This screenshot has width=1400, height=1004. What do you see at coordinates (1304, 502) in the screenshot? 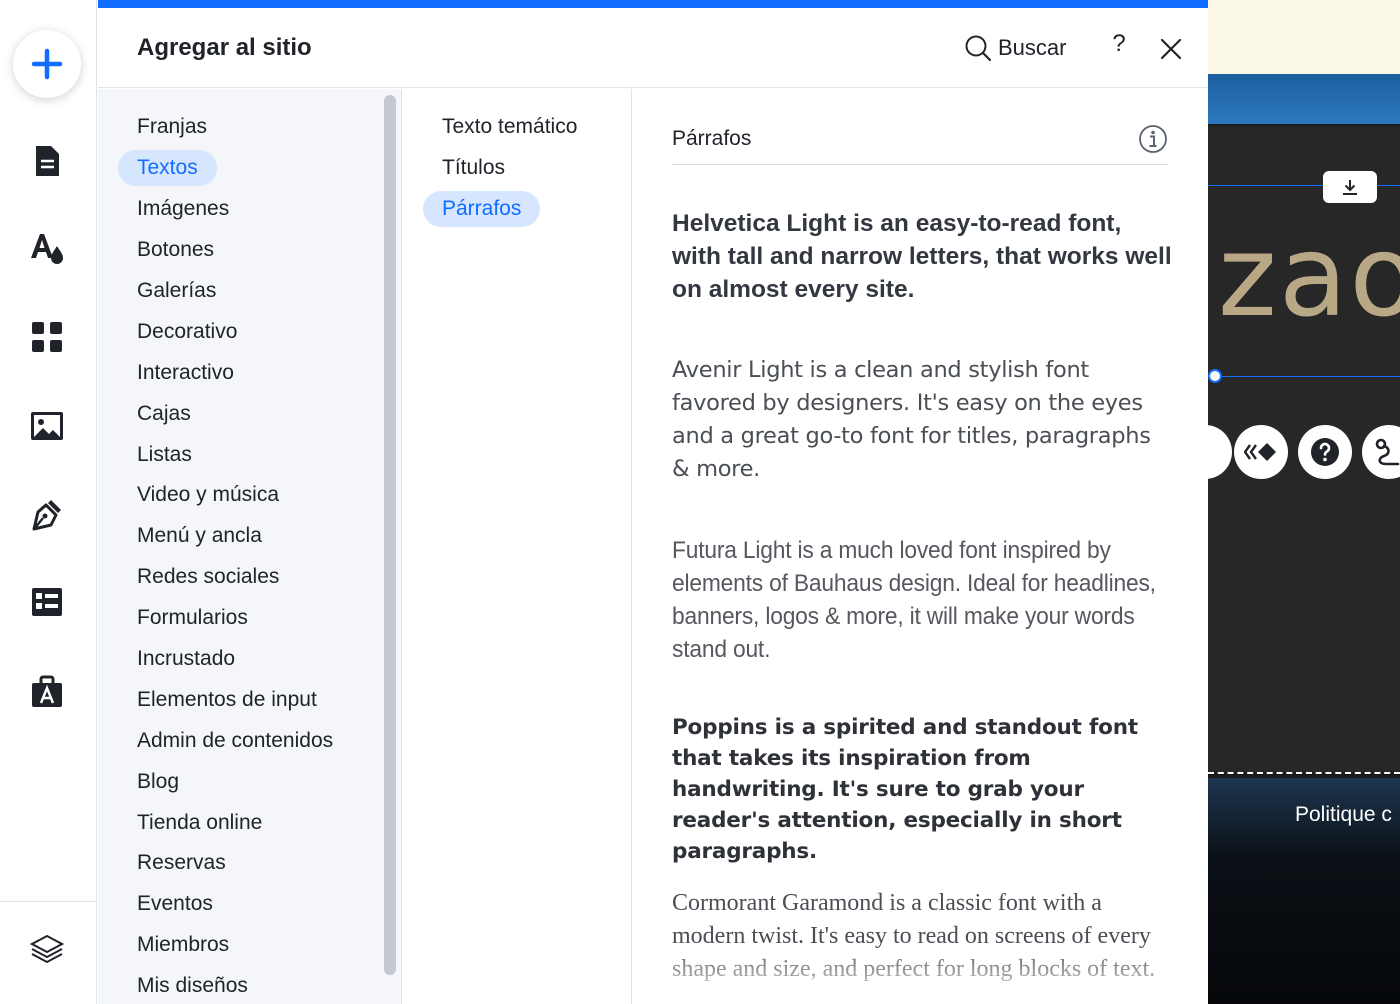
I see `site-canvas: zao Politique c` at bounding box center [1304, 502].